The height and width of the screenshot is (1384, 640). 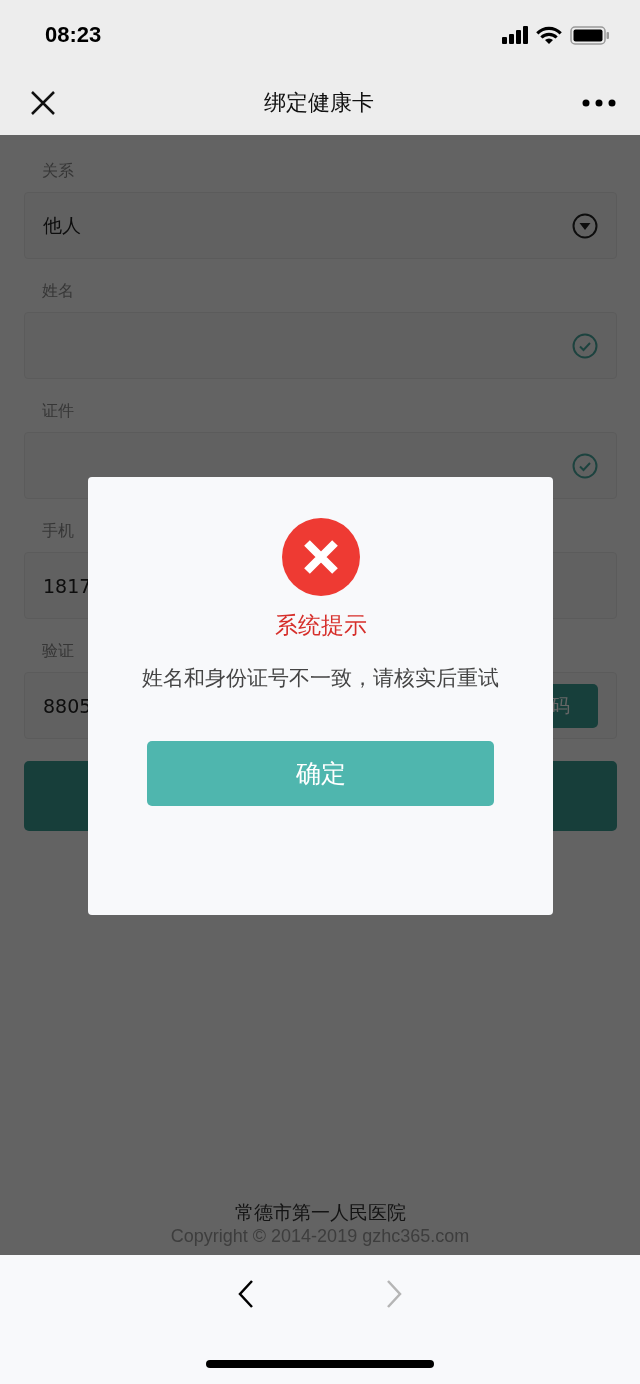 I want to click on field-value: 1817, so click(x=67, y=585).